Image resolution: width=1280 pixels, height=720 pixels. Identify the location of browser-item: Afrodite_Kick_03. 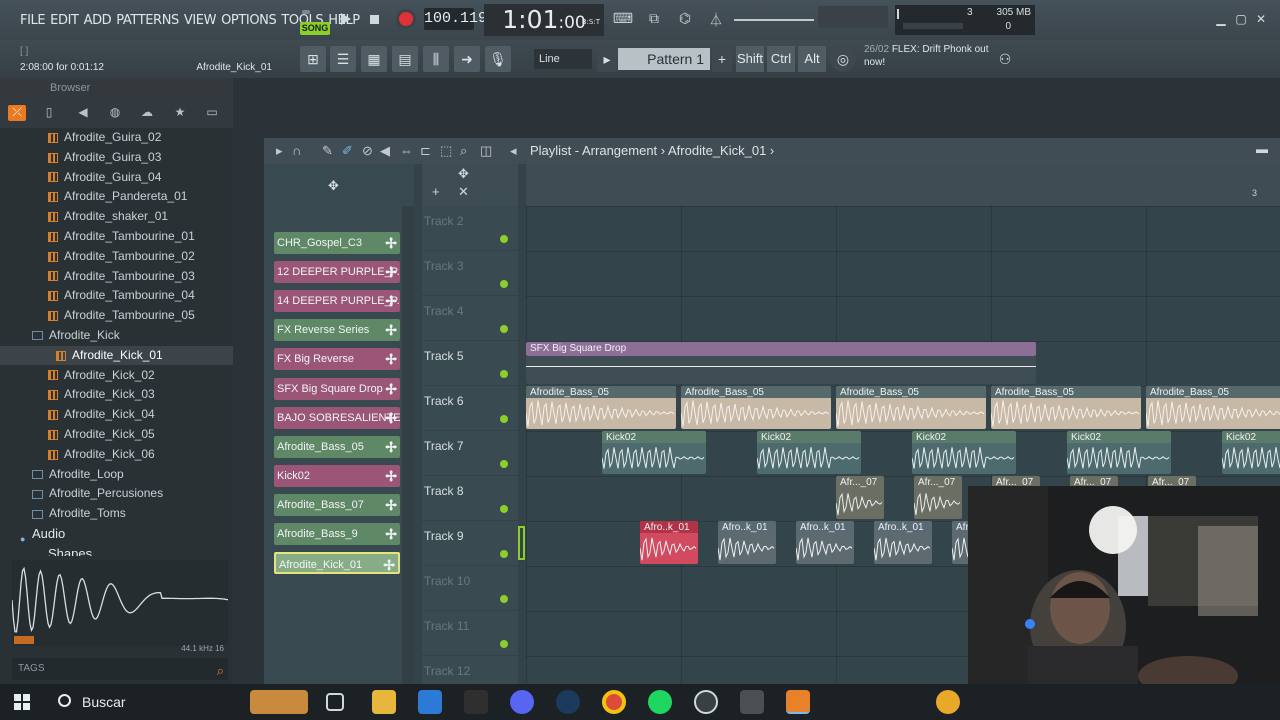
(116, 394).